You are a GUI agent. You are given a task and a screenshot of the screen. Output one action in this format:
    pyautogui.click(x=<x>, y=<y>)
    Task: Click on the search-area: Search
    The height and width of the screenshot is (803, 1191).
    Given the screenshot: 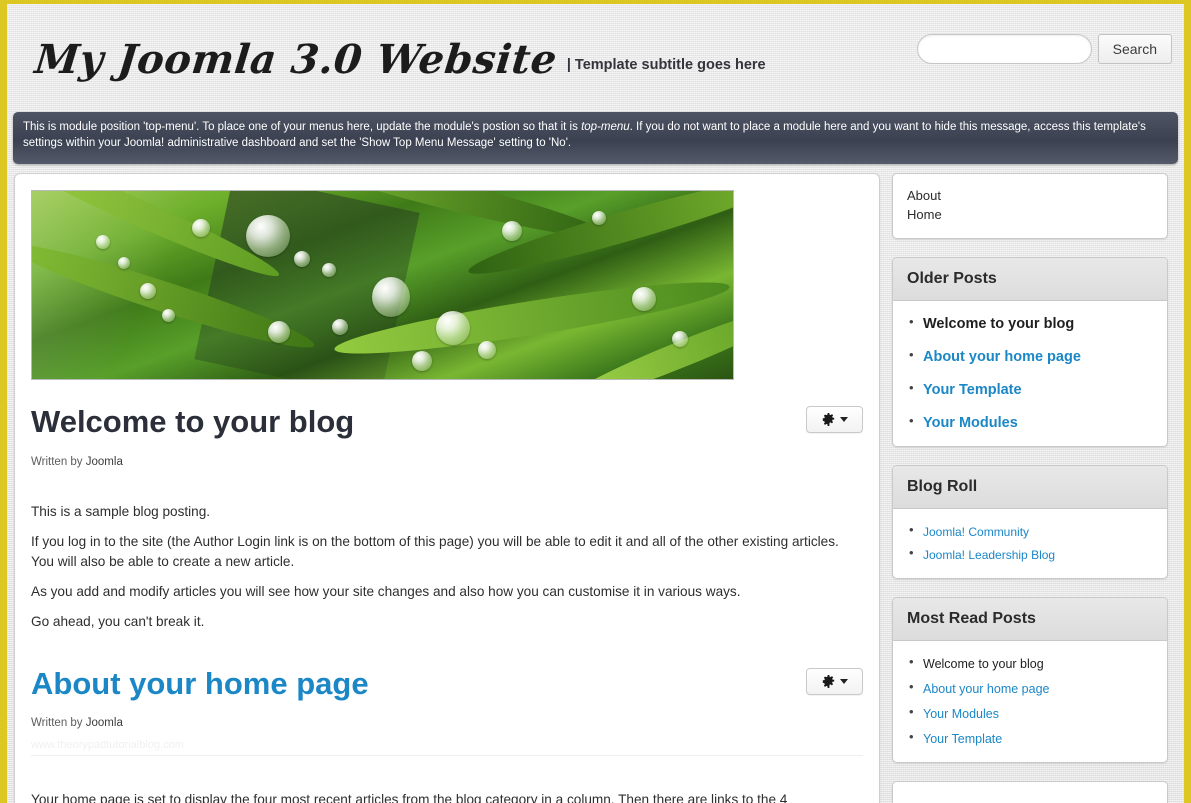 What is the action you would take?
    pyautogui.click(x=1044, y=49)
    